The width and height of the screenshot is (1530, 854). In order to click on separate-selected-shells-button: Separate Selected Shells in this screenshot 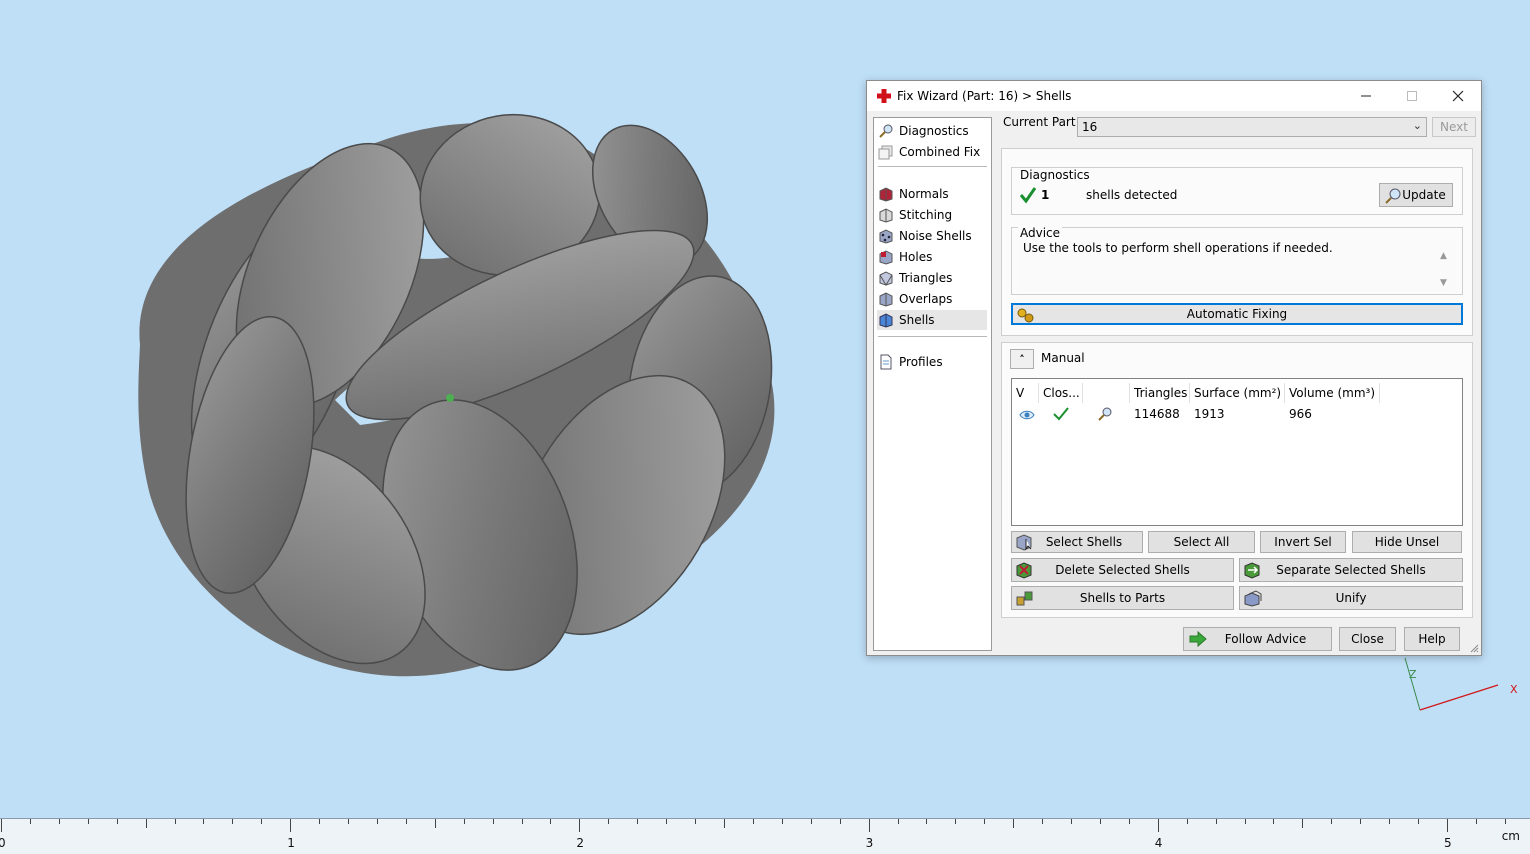, I will do `click(1351, 570)`.